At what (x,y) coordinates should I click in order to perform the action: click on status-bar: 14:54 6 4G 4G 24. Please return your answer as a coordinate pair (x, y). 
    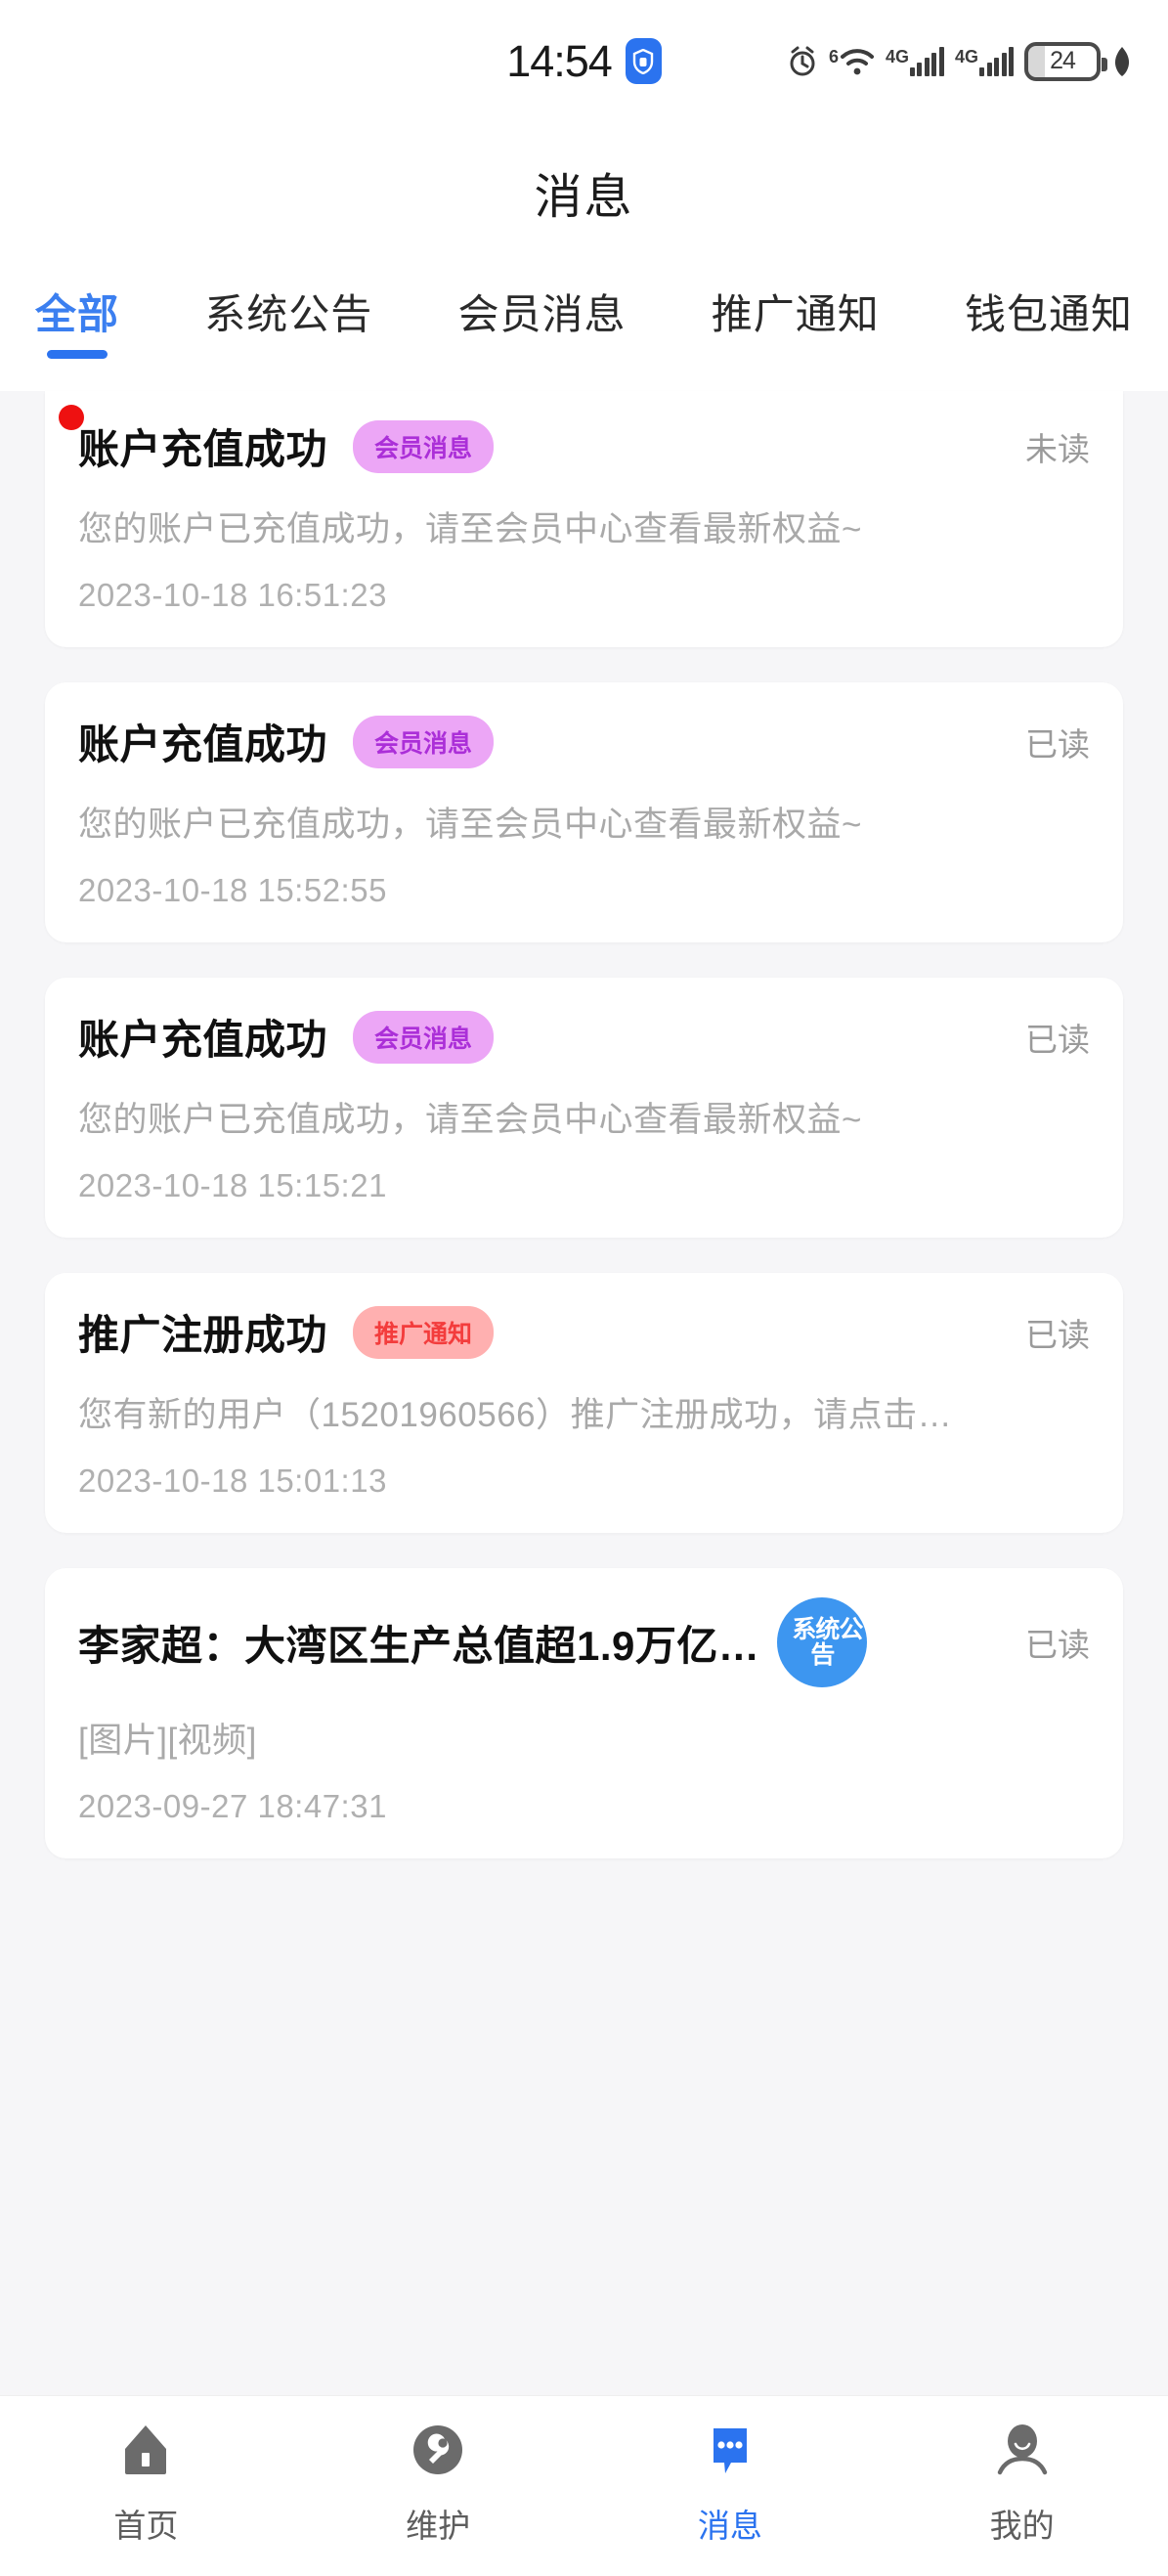
    Looking at the image, I should click on (584, 61).